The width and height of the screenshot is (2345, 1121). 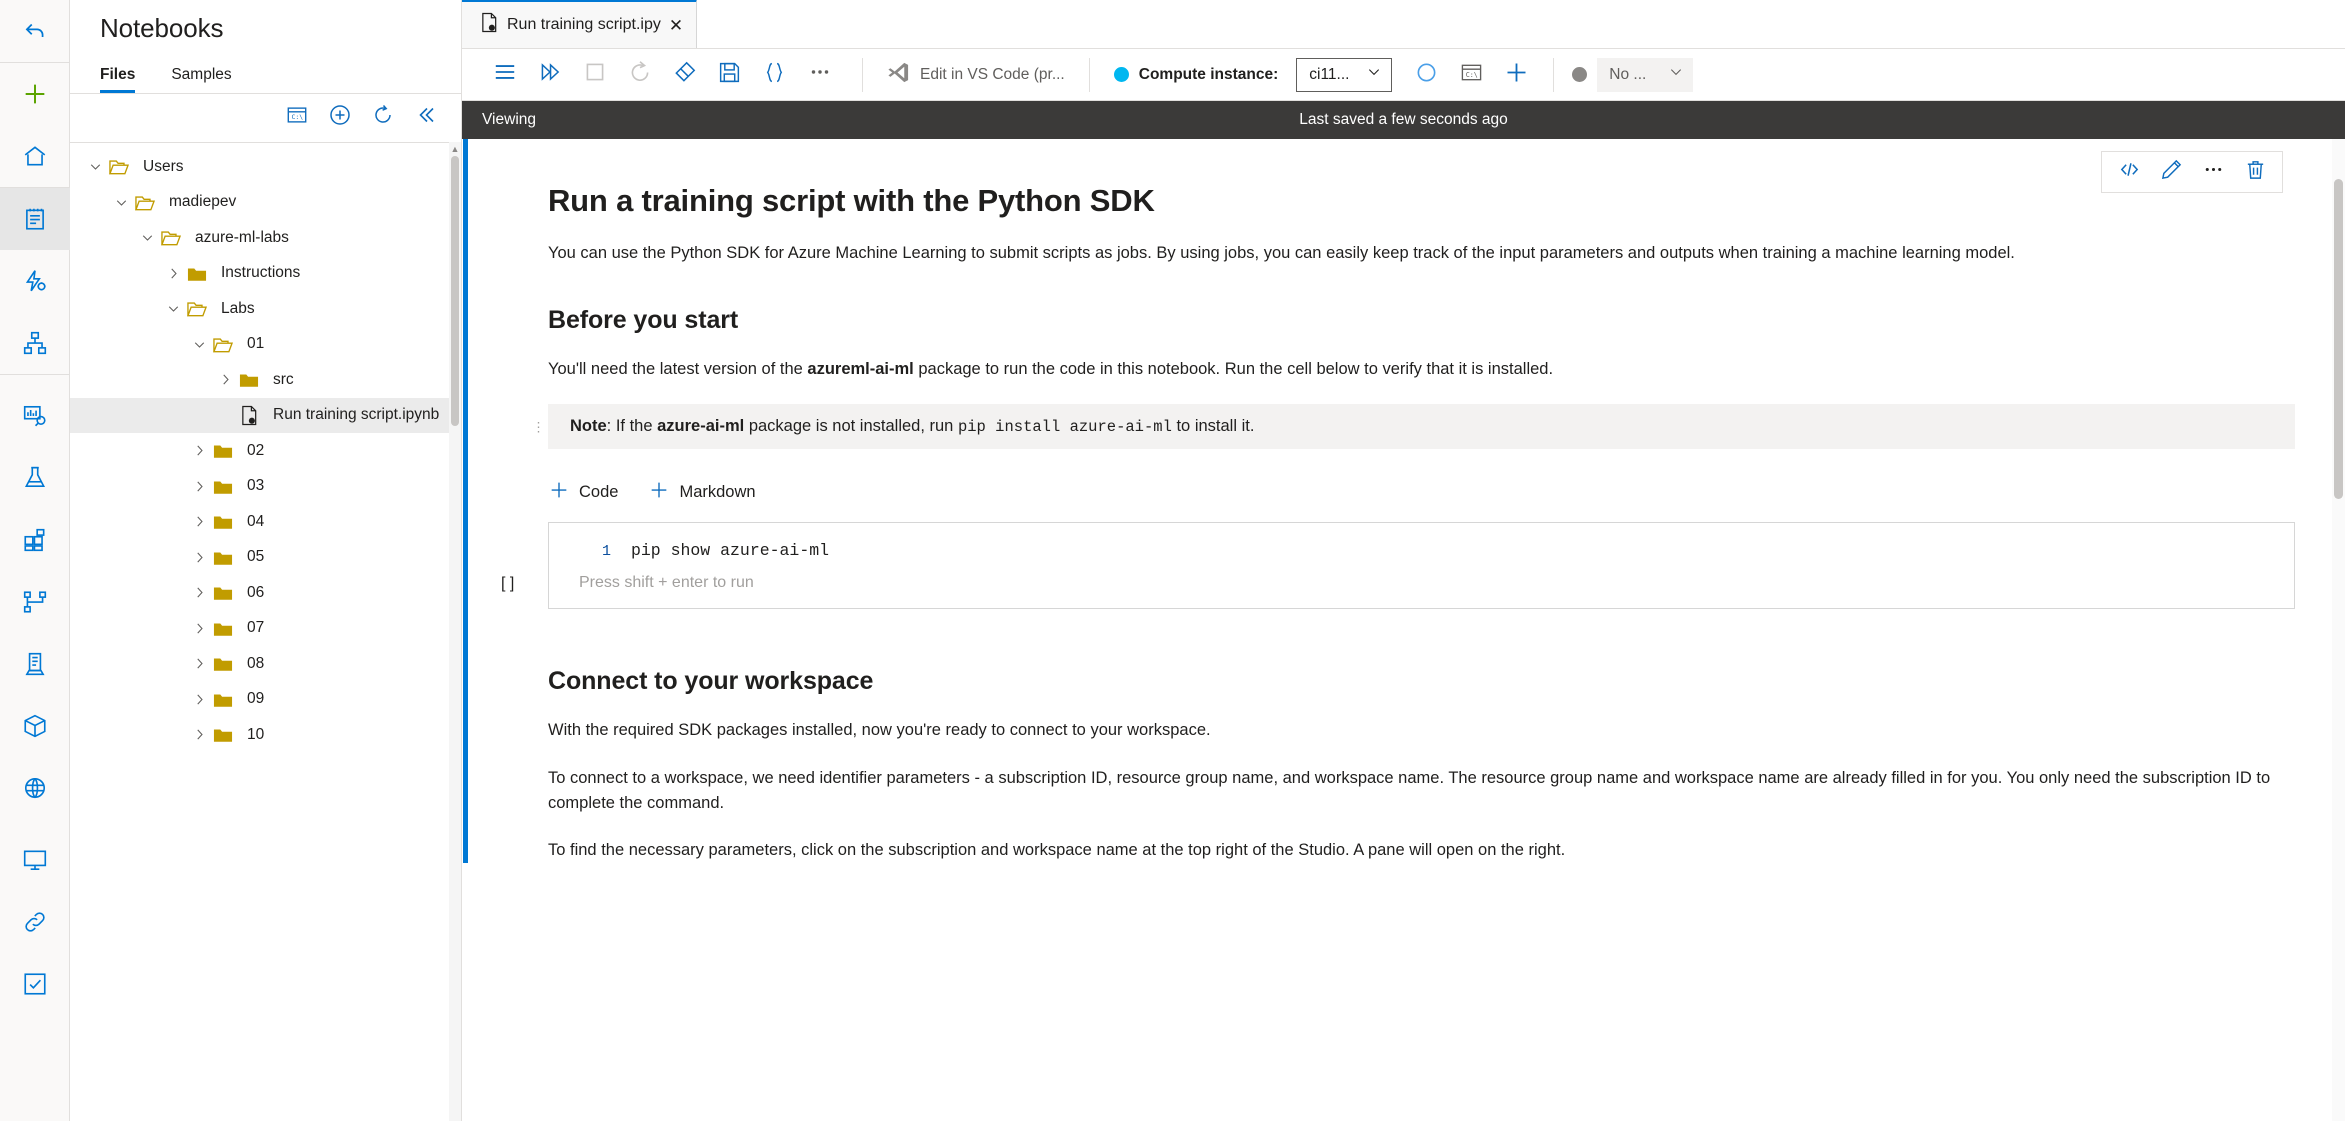 I want to click on sidebar-item-environments, so click(x=35, y=664).